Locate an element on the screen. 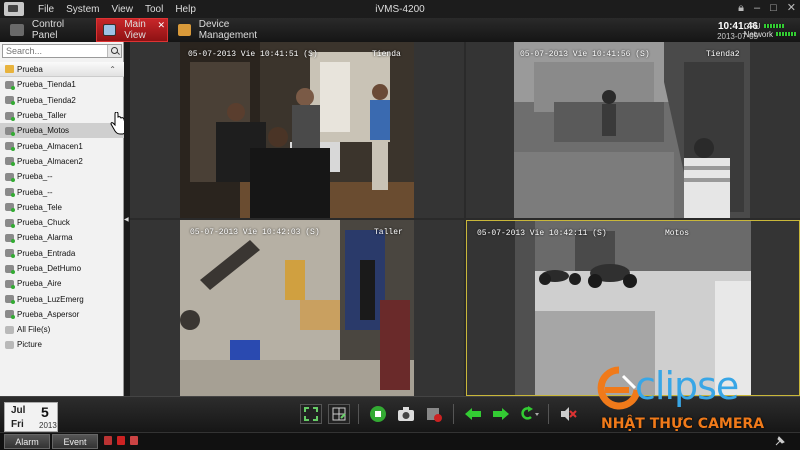 Image resolution: width=800 pixels, height=450 pixels. toolbar-buttons is located at coordinates (439, 414).